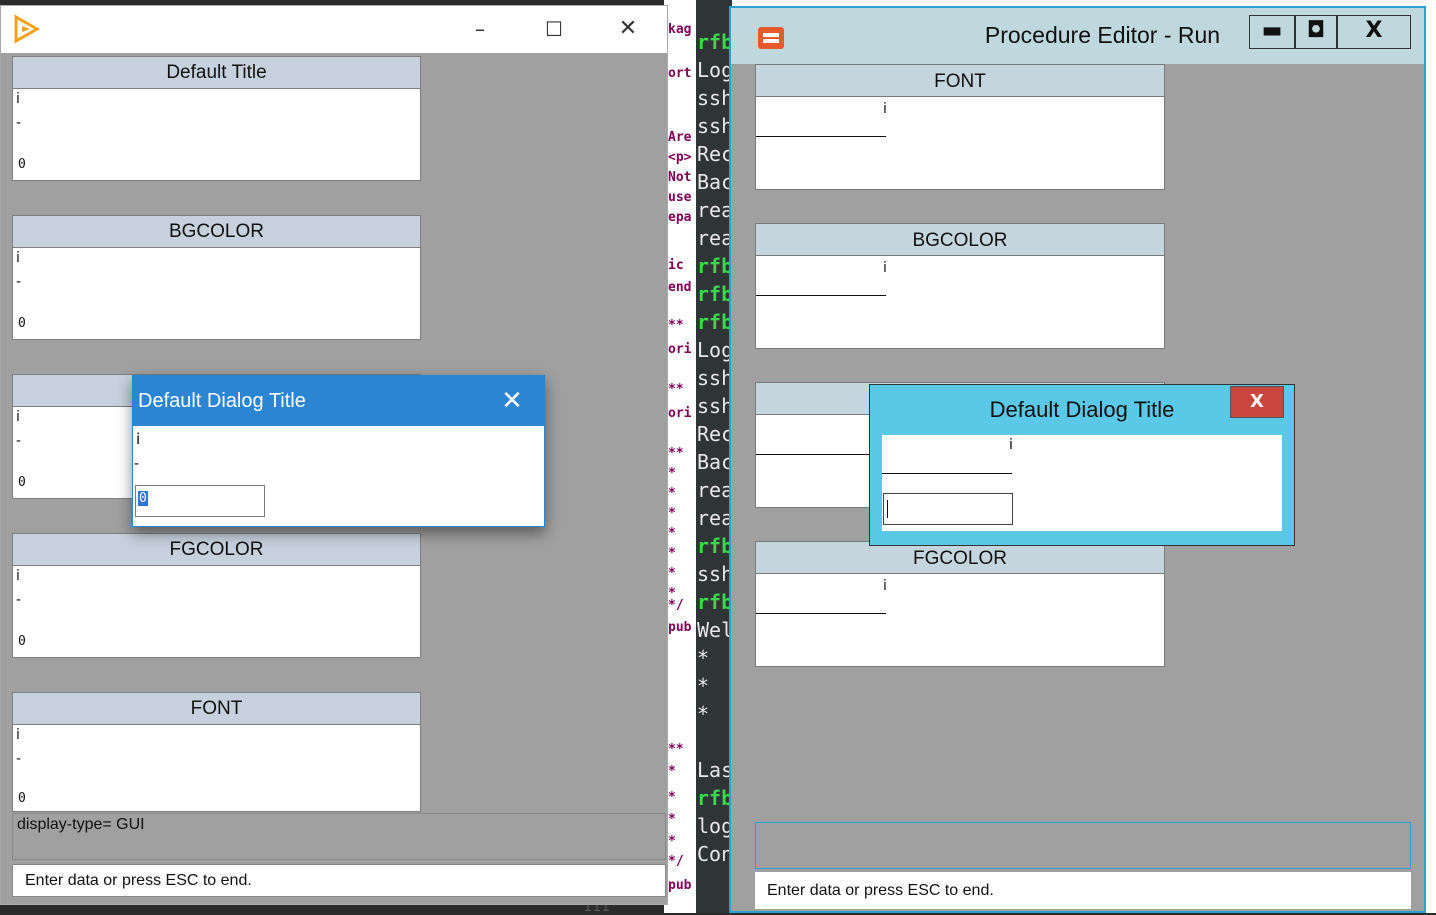 The width and height of the screenshot is (1436, 915). Describe the element at coordinates (947, 473) in the screenshot. I see `dialog-underline` at that location.